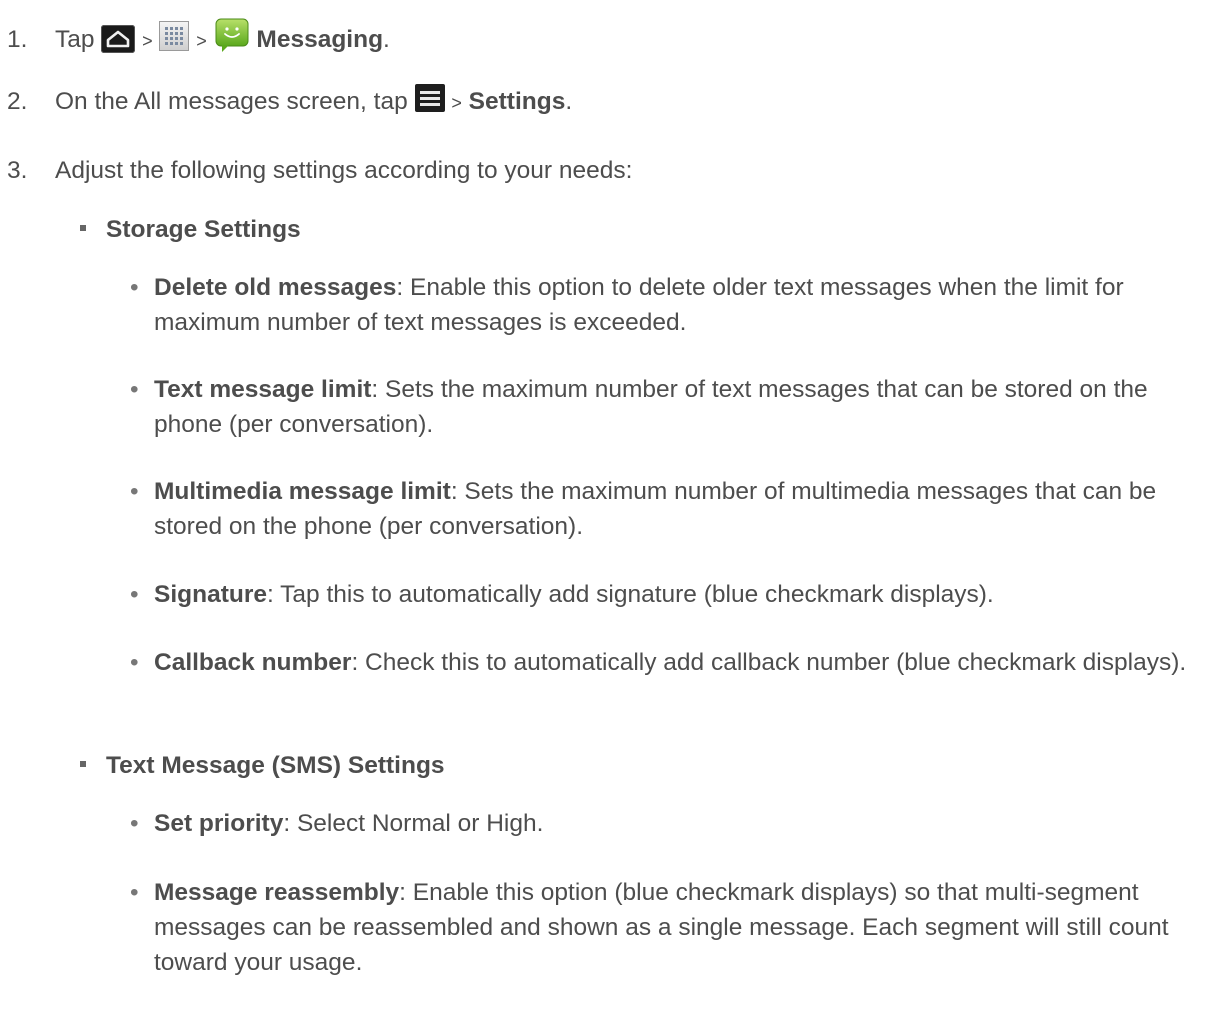 This screenshot has width=1210, height=1017. Describe the element at coordinates (275, 765) in the screenshot. I see `section-title: Text Message (SMS) Settings` at that location.